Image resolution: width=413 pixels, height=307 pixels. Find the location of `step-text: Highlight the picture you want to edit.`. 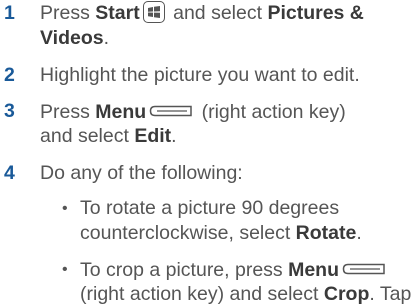

step-text: Highlight the picture you want to edit. is located at coordinates (200, 75).